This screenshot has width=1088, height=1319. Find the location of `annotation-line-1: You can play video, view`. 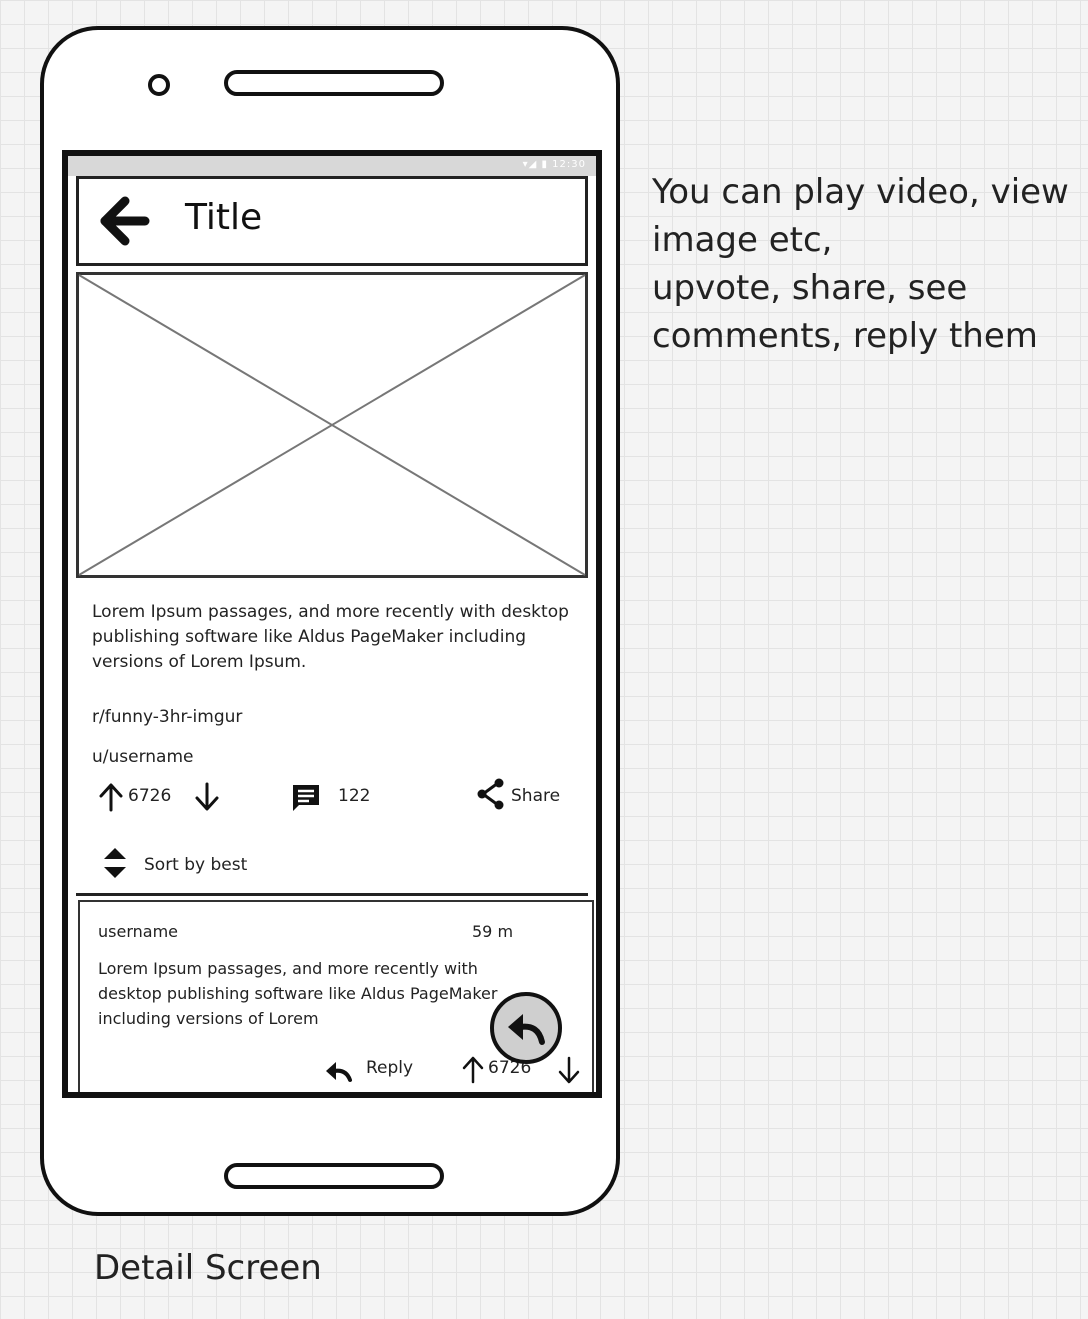

annotation-line-1: You can play video, view is located at coordinates (860, 192).